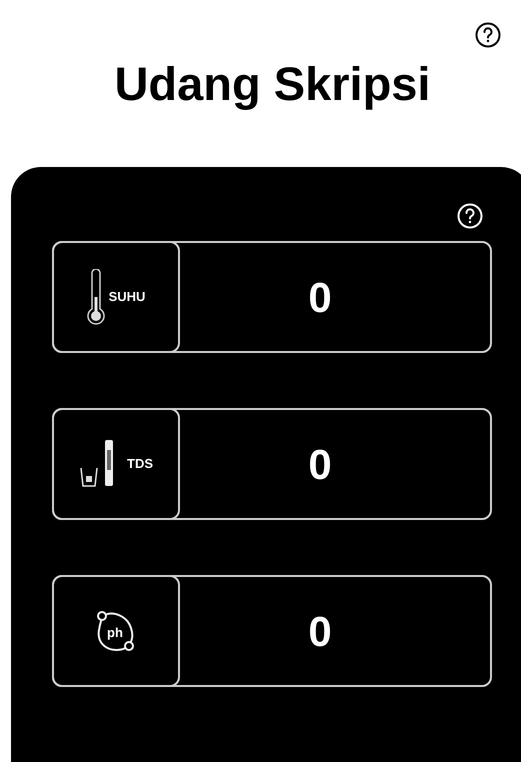 Image resolution: width=521 pixels, height=762 pixels. What do you see at coordinates (140, 464) in the screenshot?
I see `sensor-label: TDS` at bounding box center [140, 464].